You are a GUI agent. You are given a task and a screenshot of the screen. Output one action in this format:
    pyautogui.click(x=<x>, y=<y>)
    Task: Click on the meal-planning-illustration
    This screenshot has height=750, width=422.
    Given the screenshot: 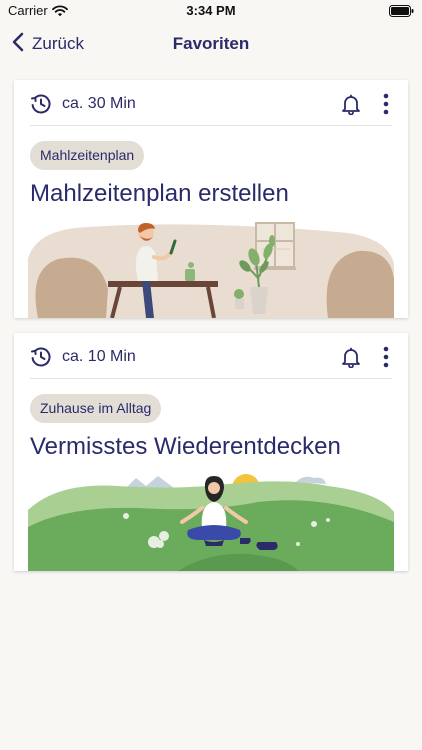 What is the action you would take?
    pyautogui.click(x=211, y=270)
    